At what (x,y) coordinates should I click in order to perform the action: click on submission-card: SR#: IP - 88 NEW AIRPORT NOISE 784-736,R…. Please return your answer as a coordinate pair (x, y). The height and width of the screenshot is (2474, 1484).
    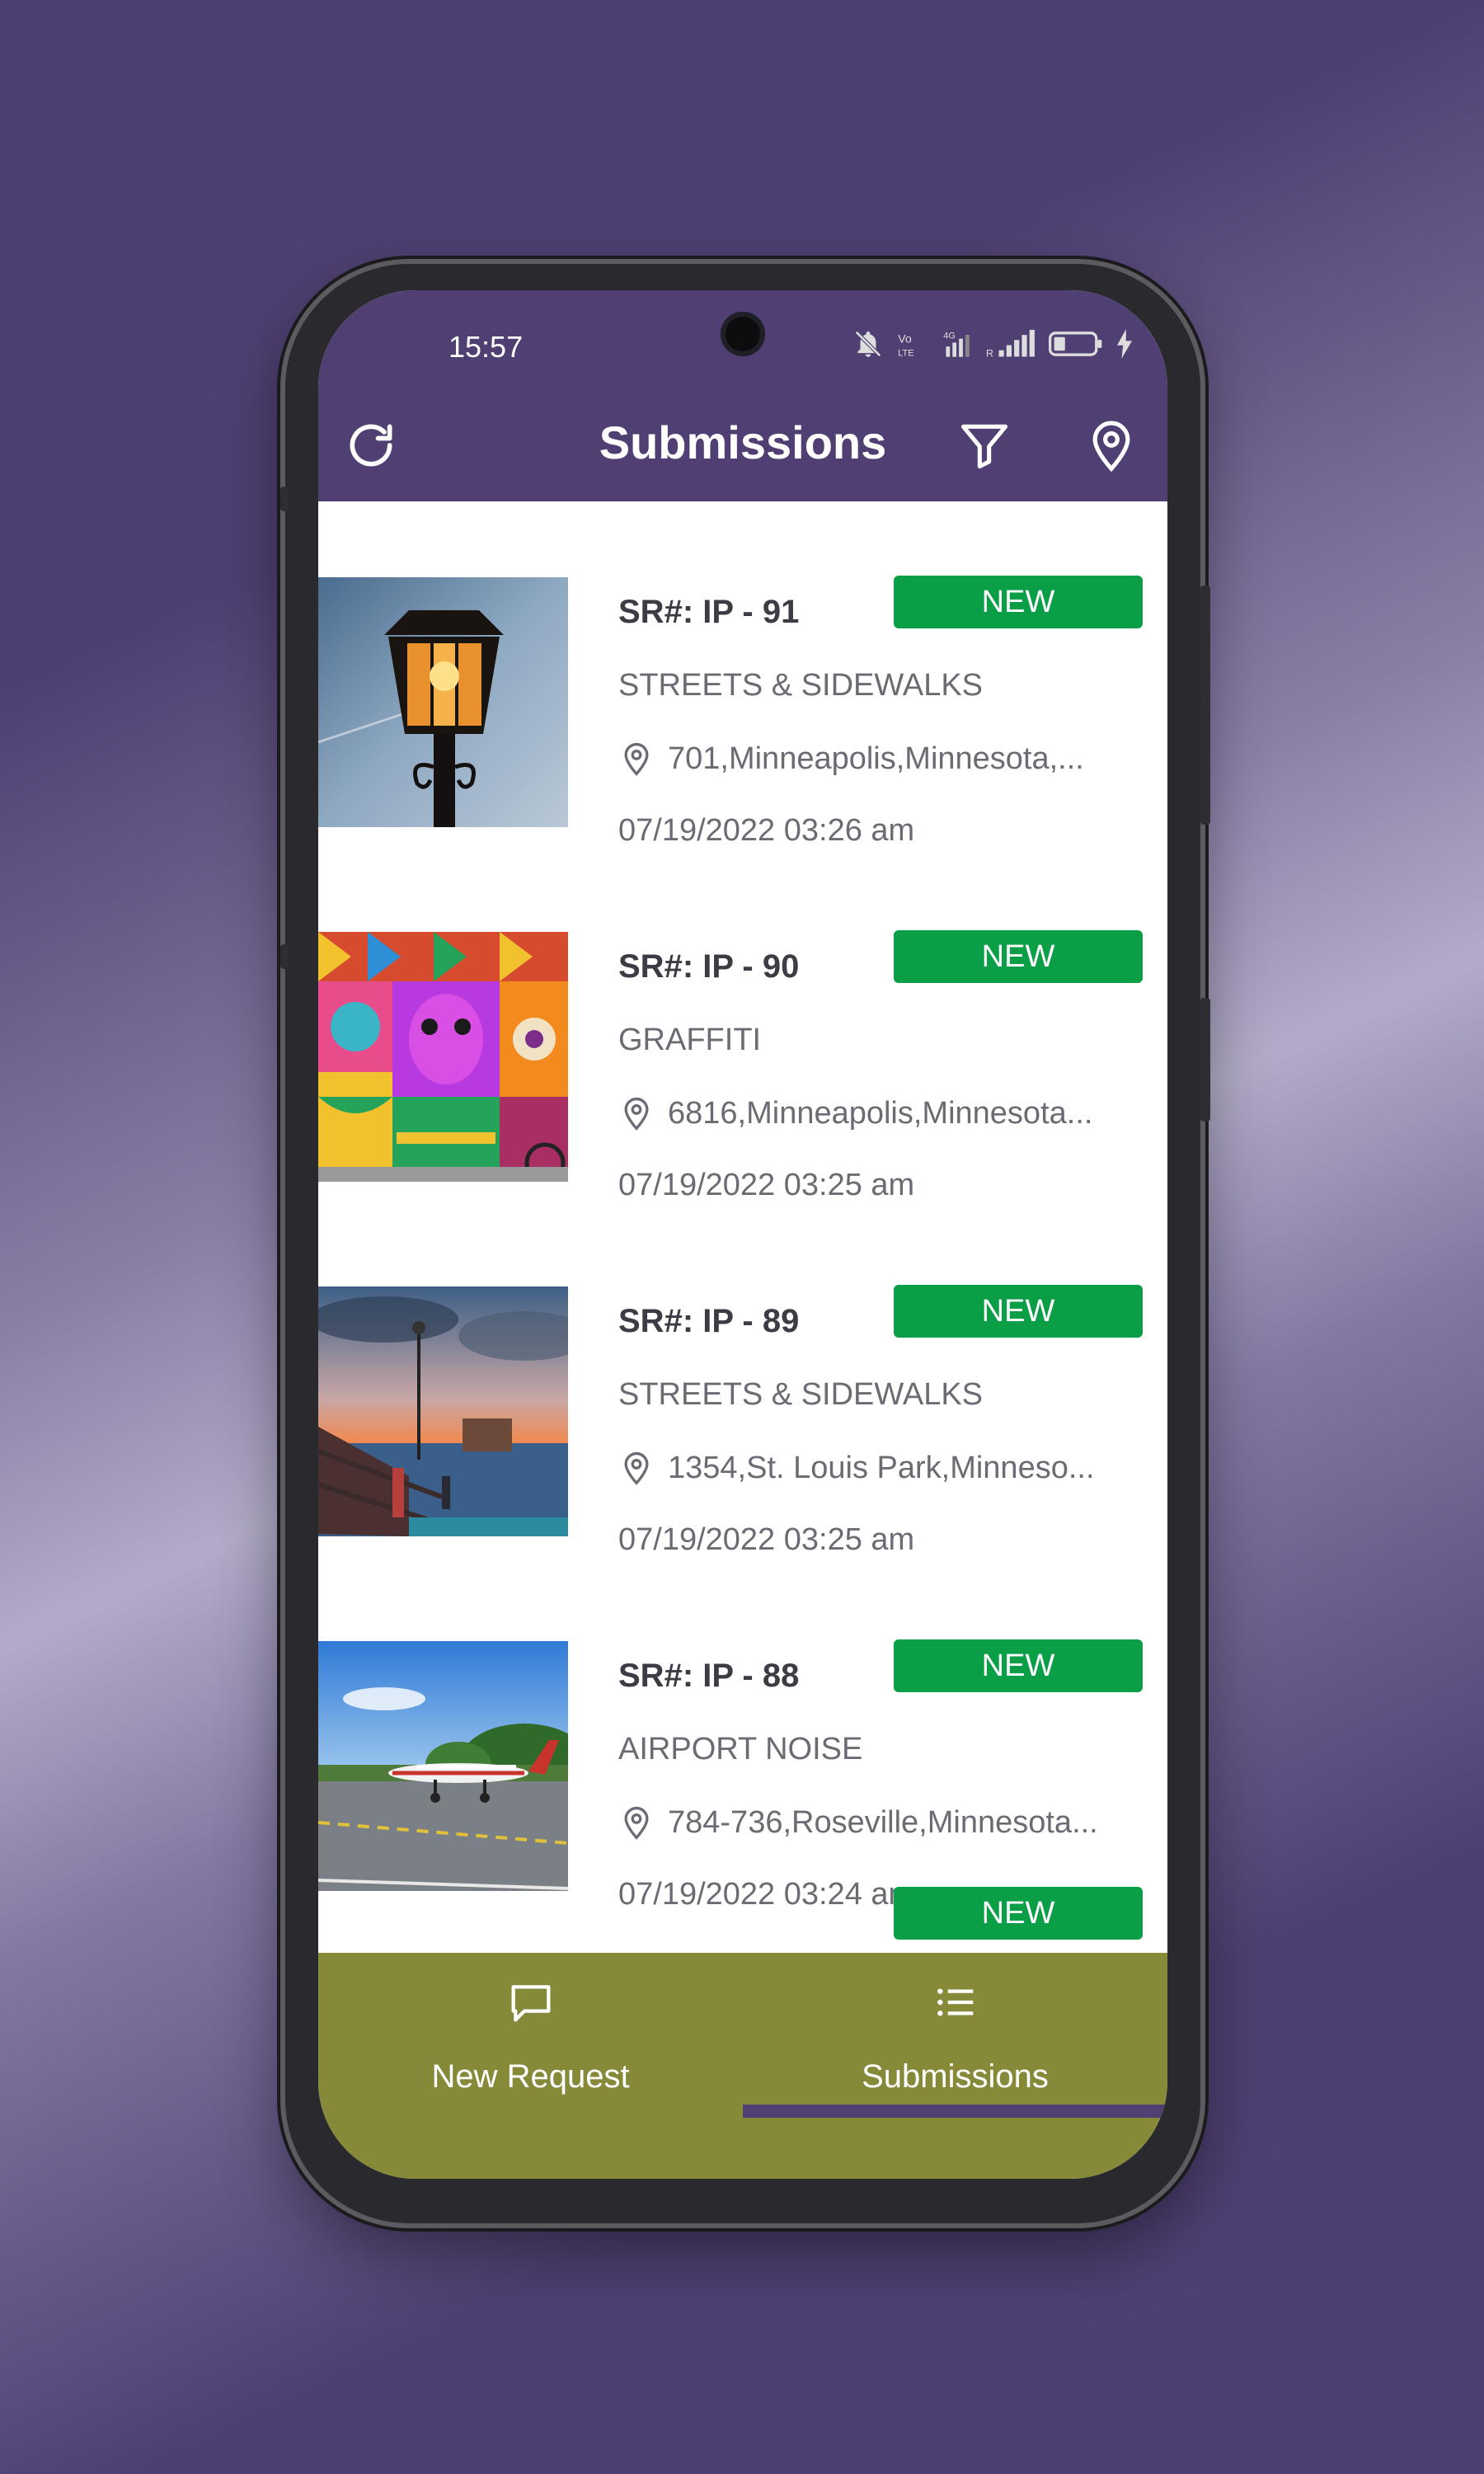
    Looking at the image, I should click on (742, 1743).